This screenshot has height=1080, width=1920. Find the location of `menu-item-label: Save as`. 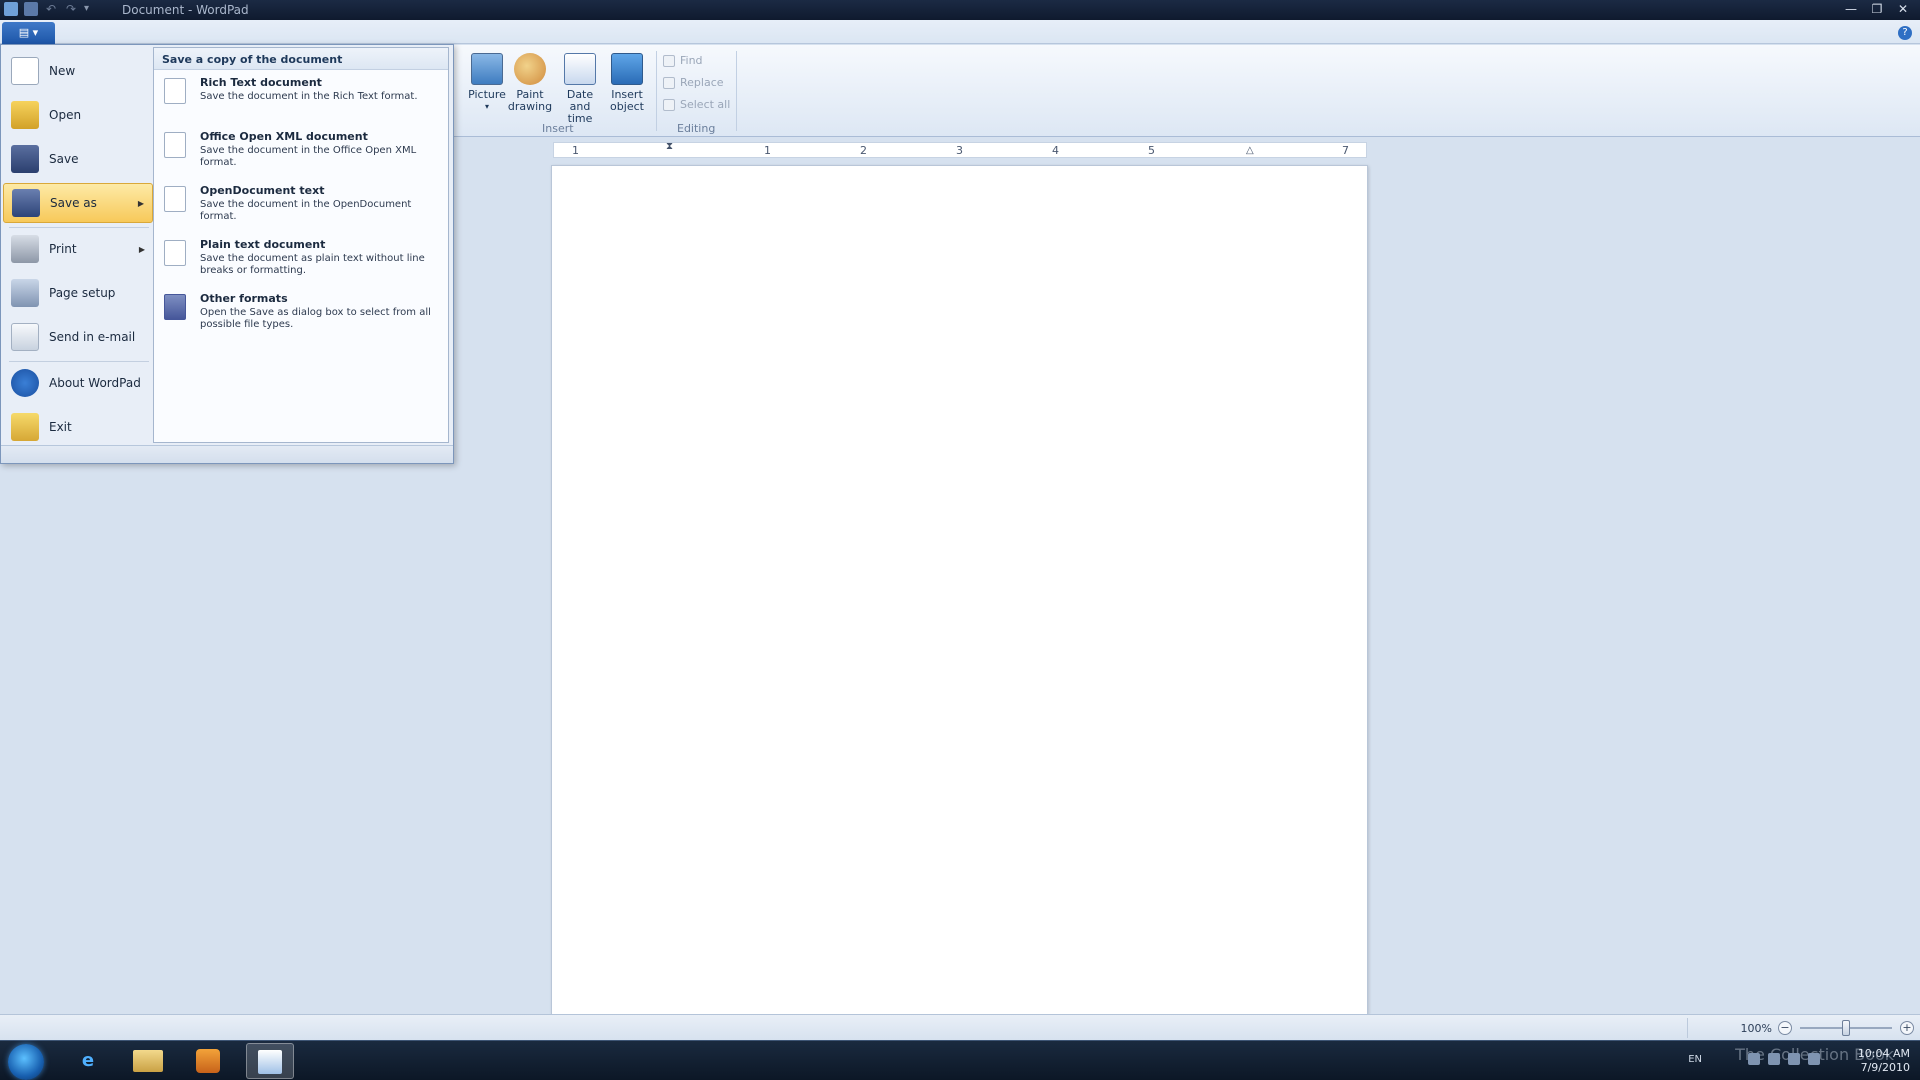

menu-item-label: Save as is located at coordinates (73, 203).